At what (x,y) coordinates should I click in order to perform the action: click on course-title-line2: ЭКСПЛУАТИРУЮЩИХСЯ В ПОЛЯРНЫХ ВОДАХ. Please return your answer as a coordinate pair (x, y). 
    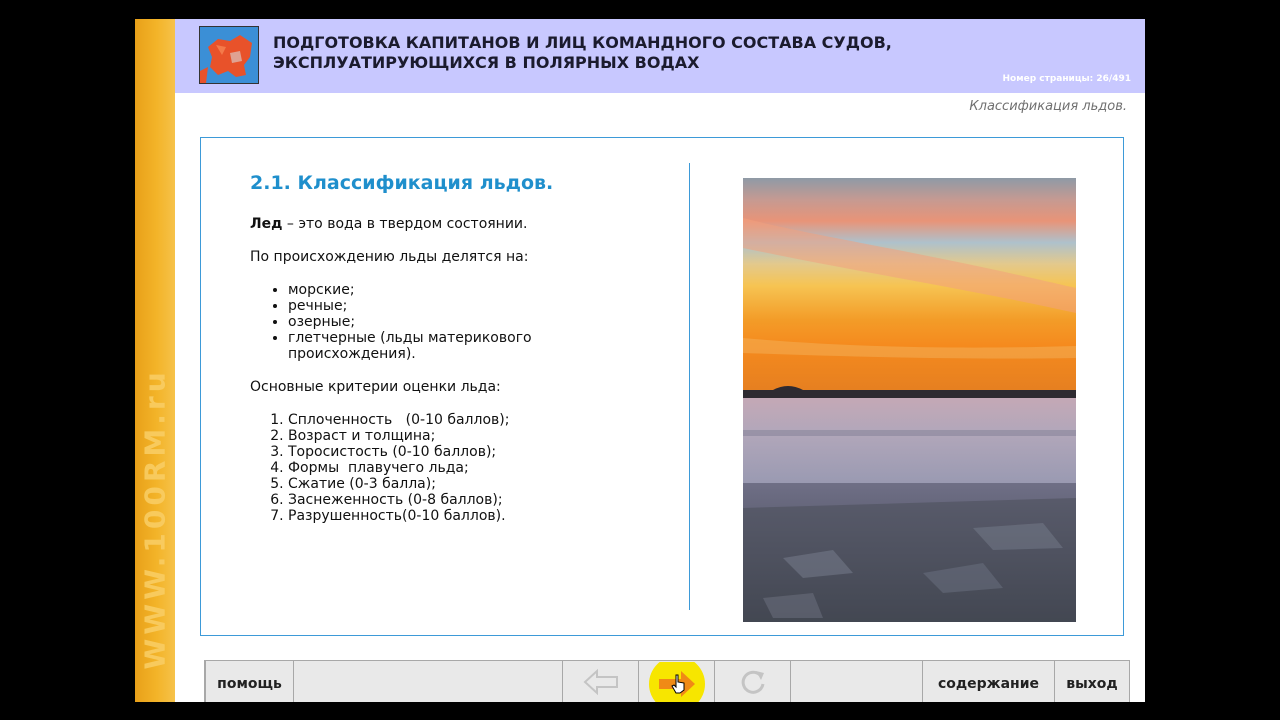
    Looking at the image, I should click on (486, 62).